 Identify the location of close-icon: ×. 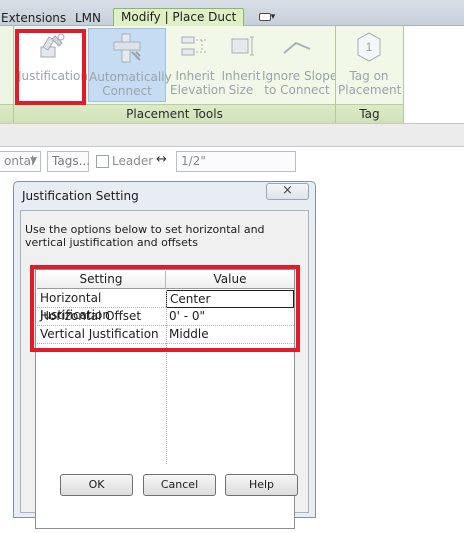
(287, 190).